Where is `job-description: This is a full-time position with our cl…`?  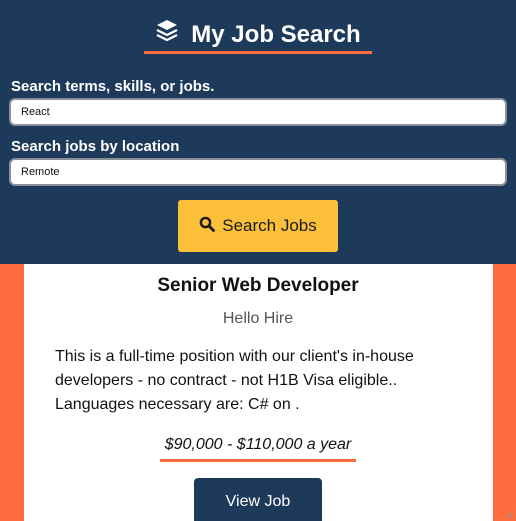 job-description: This is a full-time position with our cl… is located at coordinates (234, 380).